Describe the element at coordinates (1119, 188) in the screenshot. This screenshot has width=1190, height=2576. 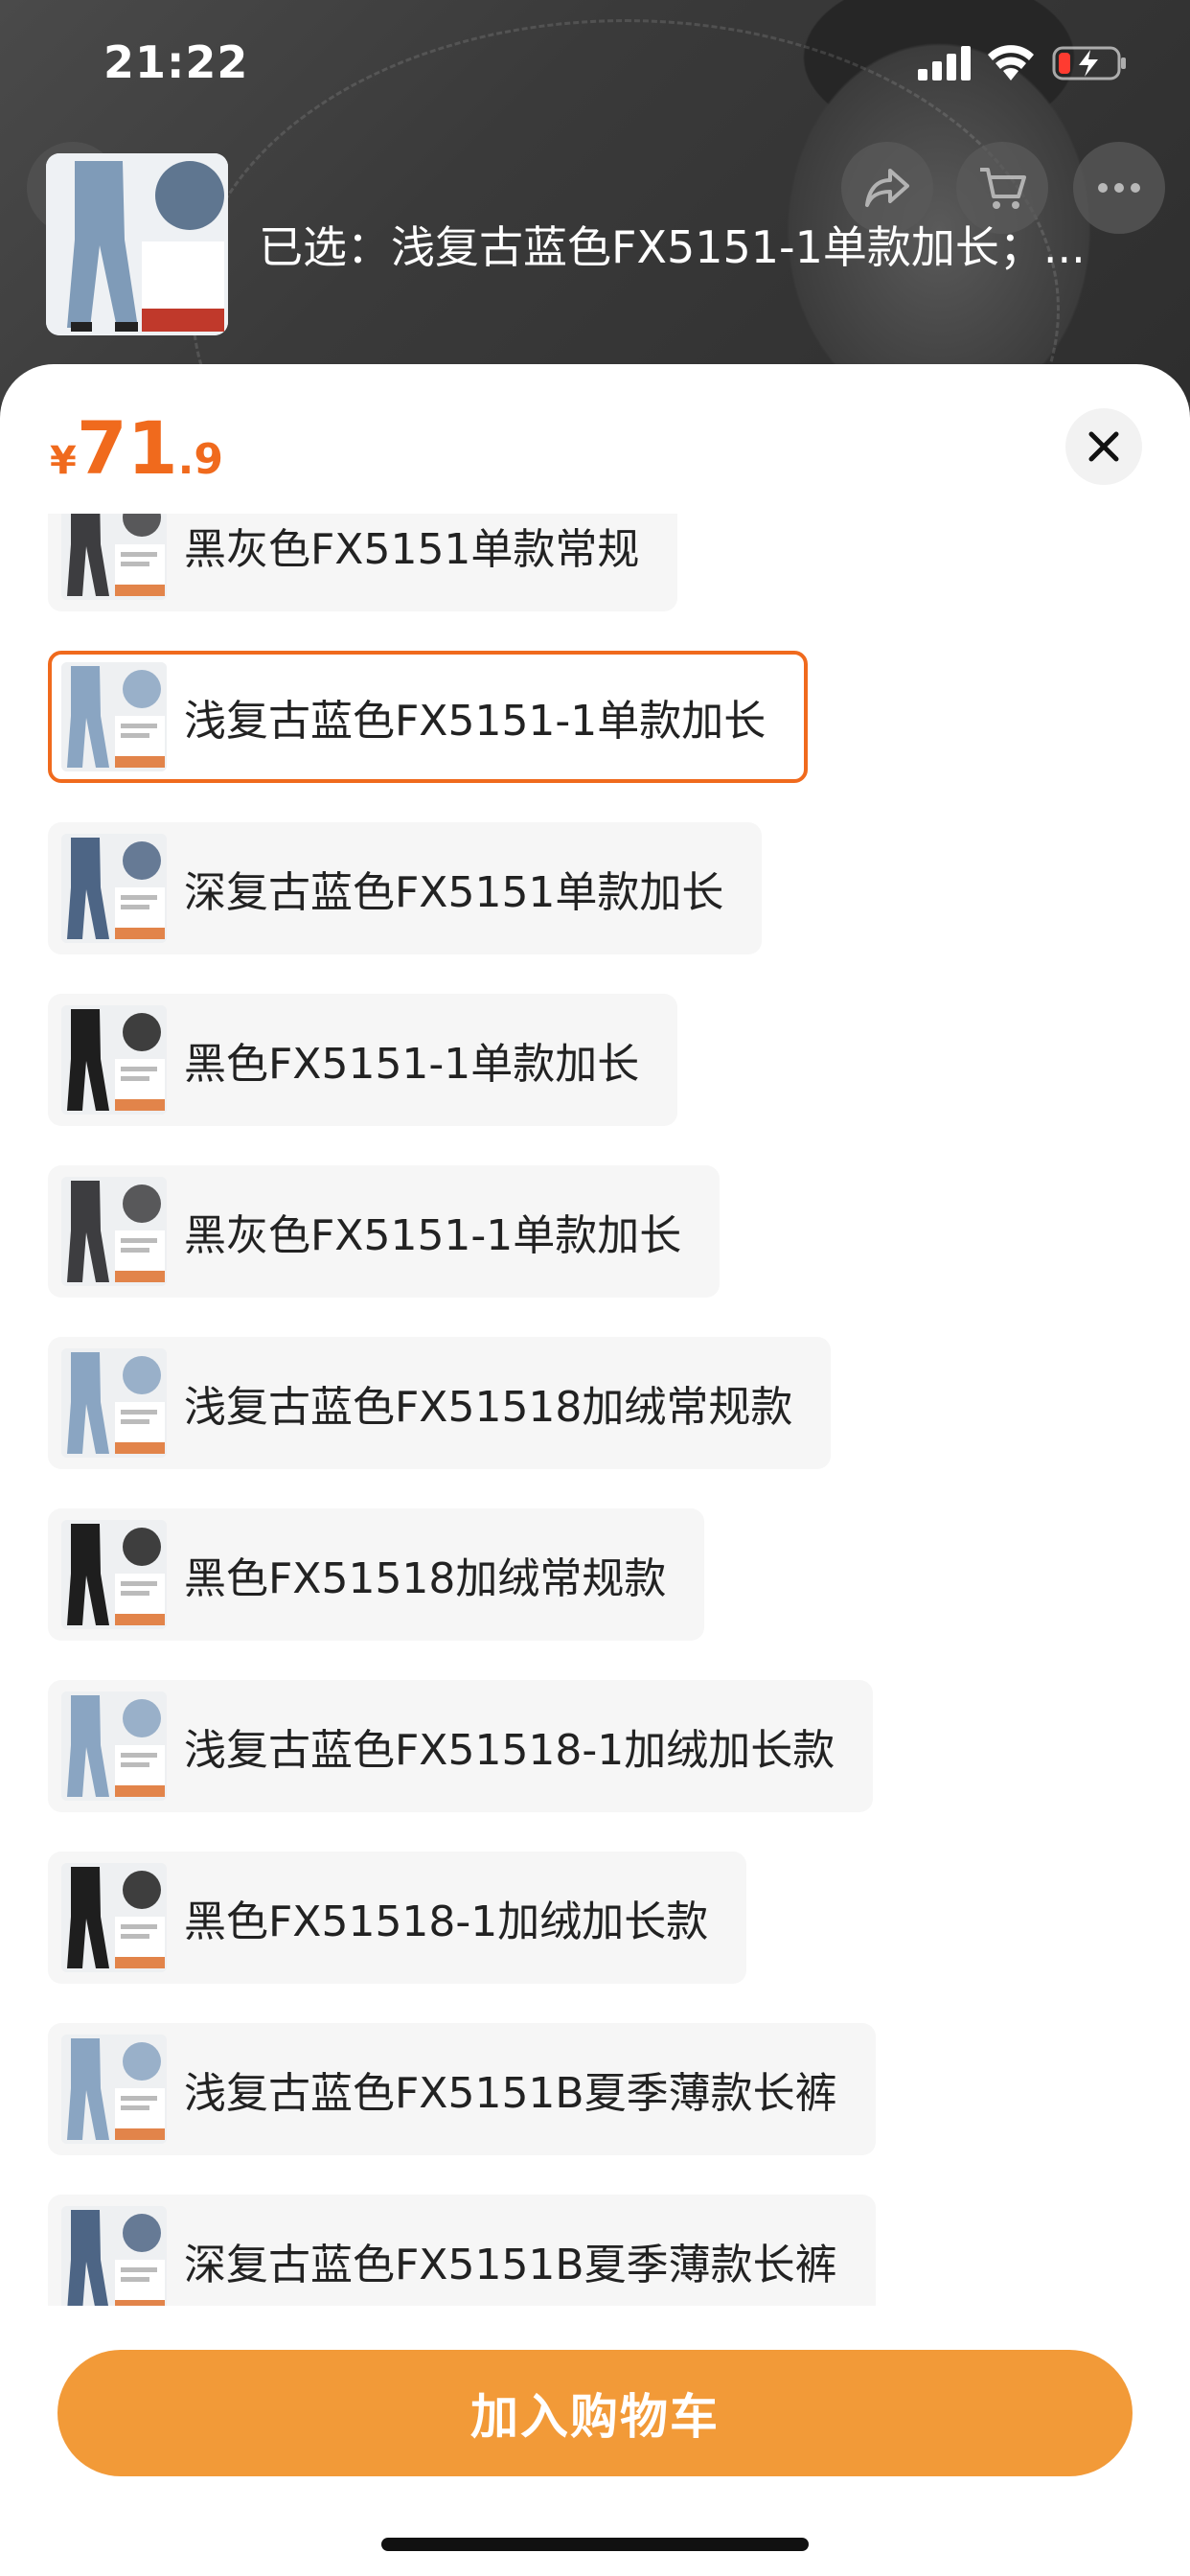
I see `more-icon` at that location.